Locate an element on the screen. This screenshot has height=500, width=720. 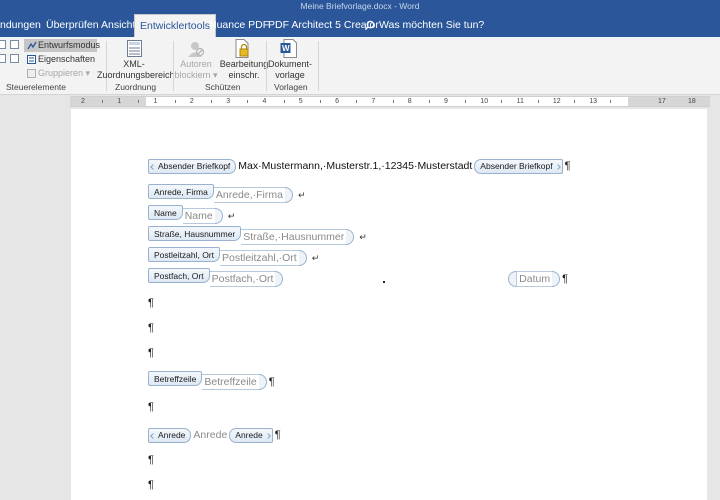
placeholder-anrede: Anrede is located at coordinates (210, 435).